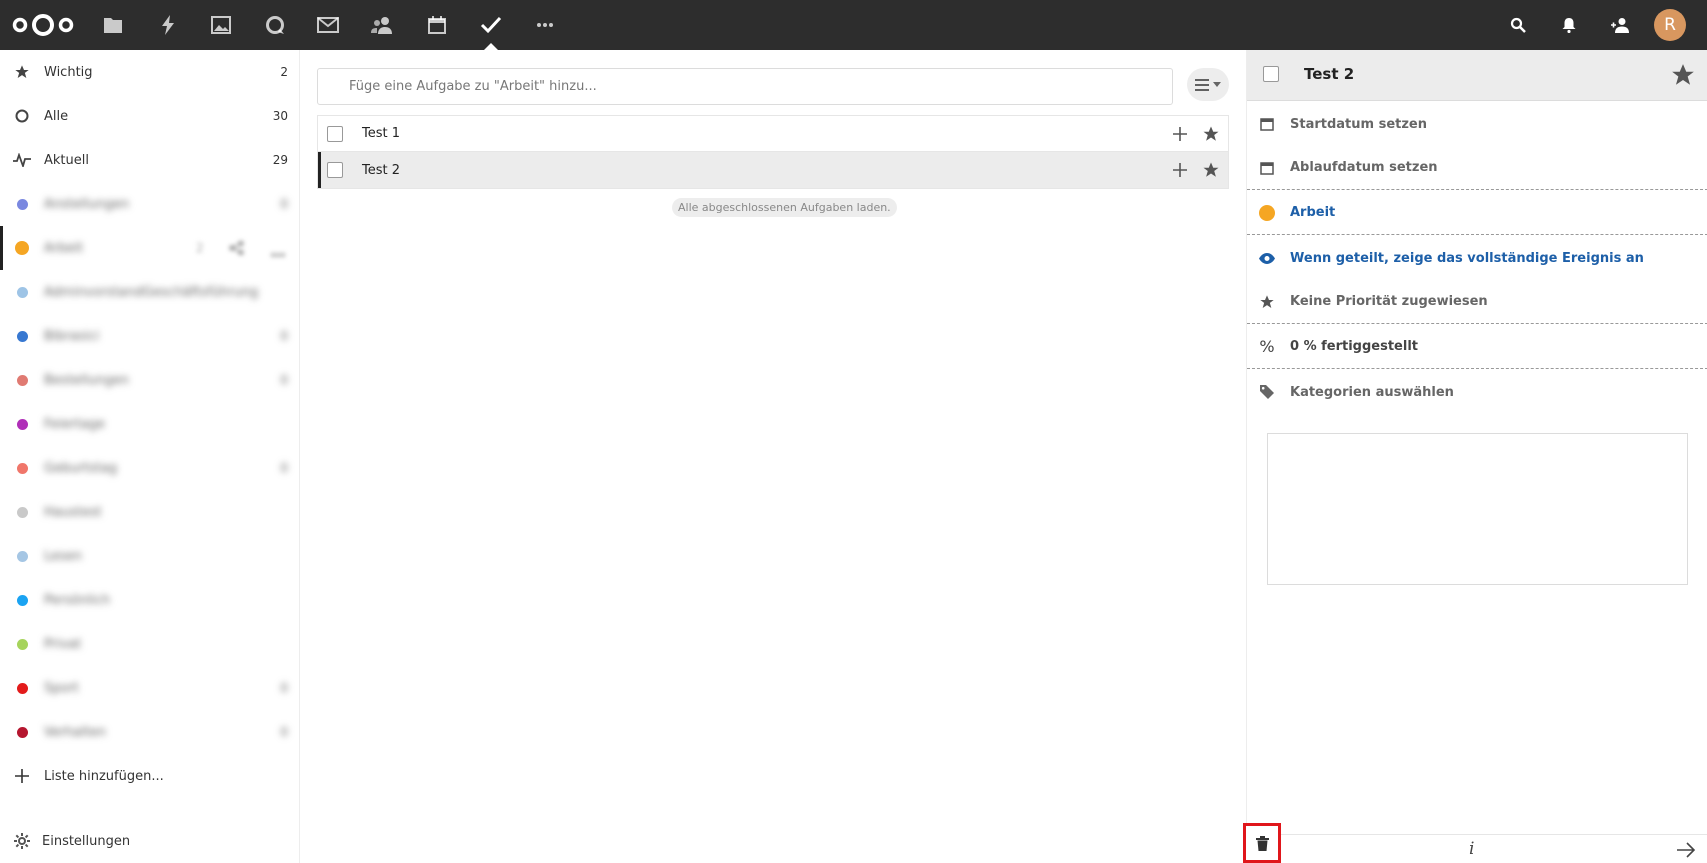 Image resolution: width=1707 pixels, height=863 pixels. I want to click on trash-icon, so click(1262, 843).